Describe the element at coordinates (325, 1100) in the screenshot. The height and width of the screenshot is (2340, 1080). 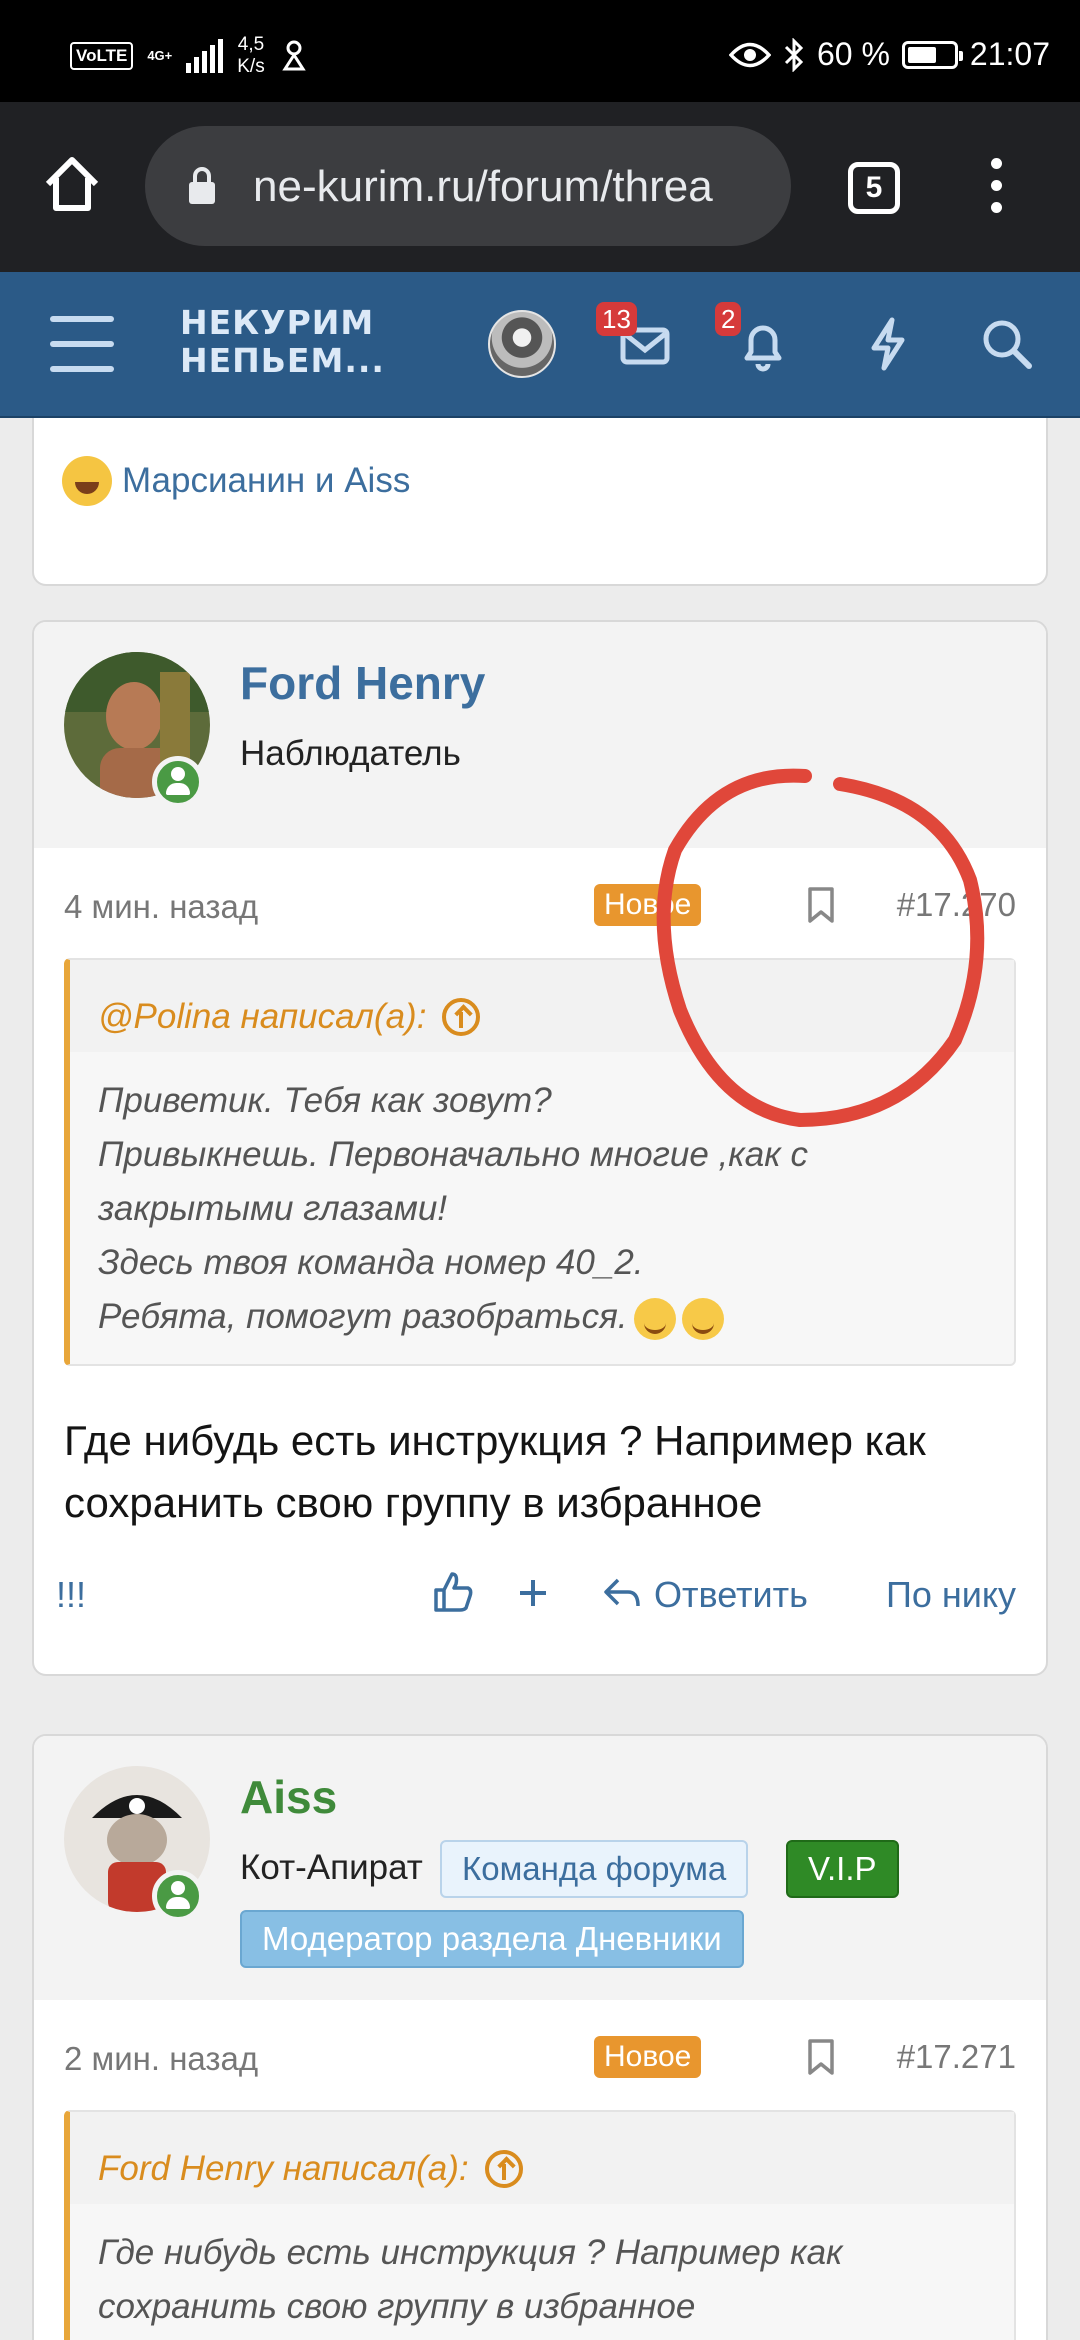
I see `quote-line: Приветик. Тебя как зовут?` at that location.